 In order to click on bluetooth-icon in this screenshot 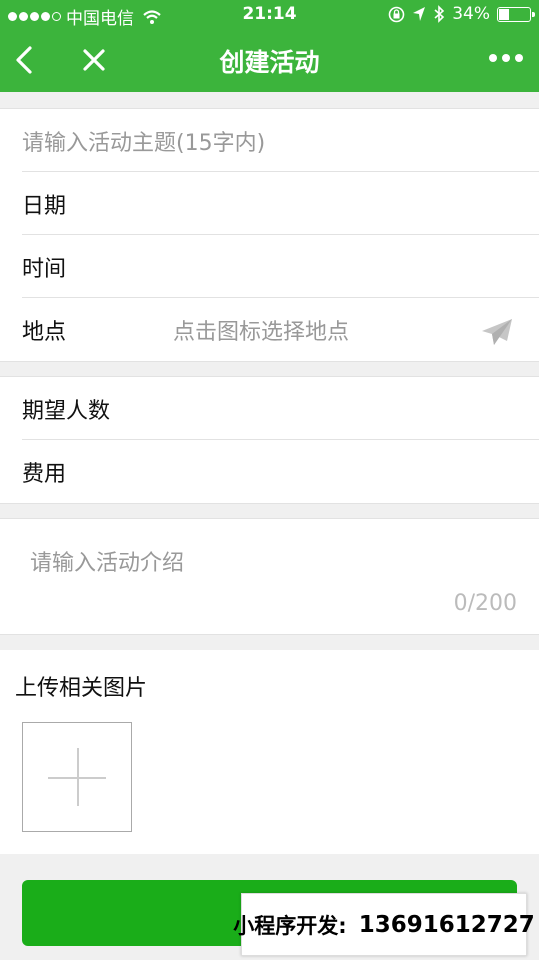, I will do `click(439, 14)`.